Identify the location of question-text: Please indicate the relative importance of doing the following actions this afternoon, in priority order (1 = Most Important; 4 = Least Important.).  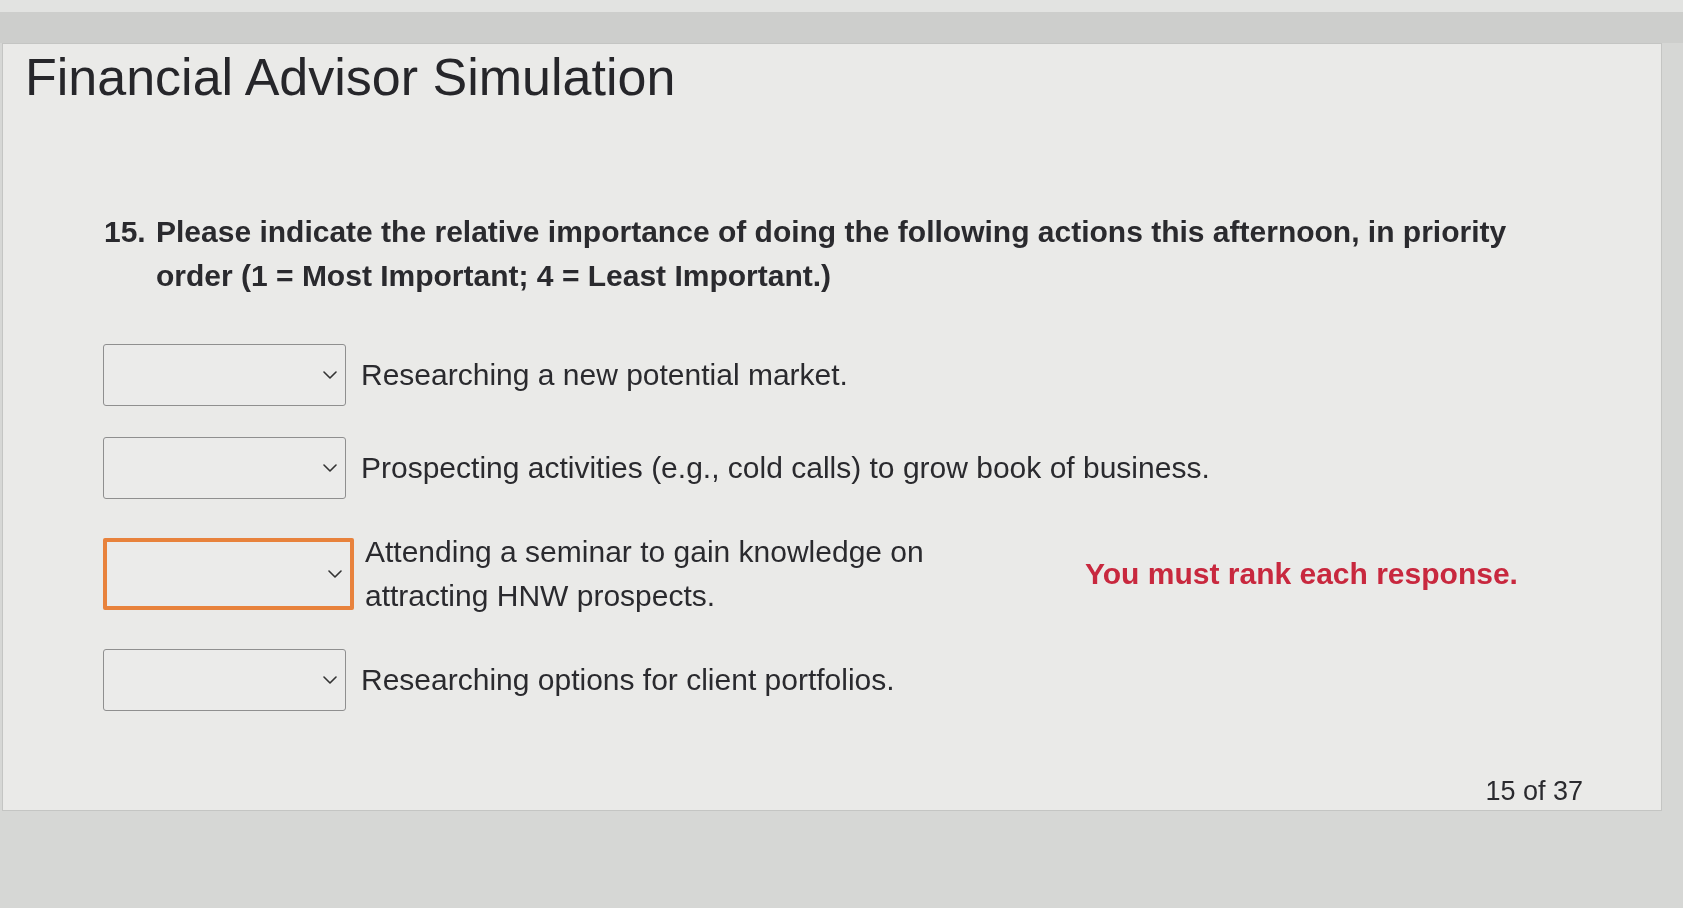
(832, 254).